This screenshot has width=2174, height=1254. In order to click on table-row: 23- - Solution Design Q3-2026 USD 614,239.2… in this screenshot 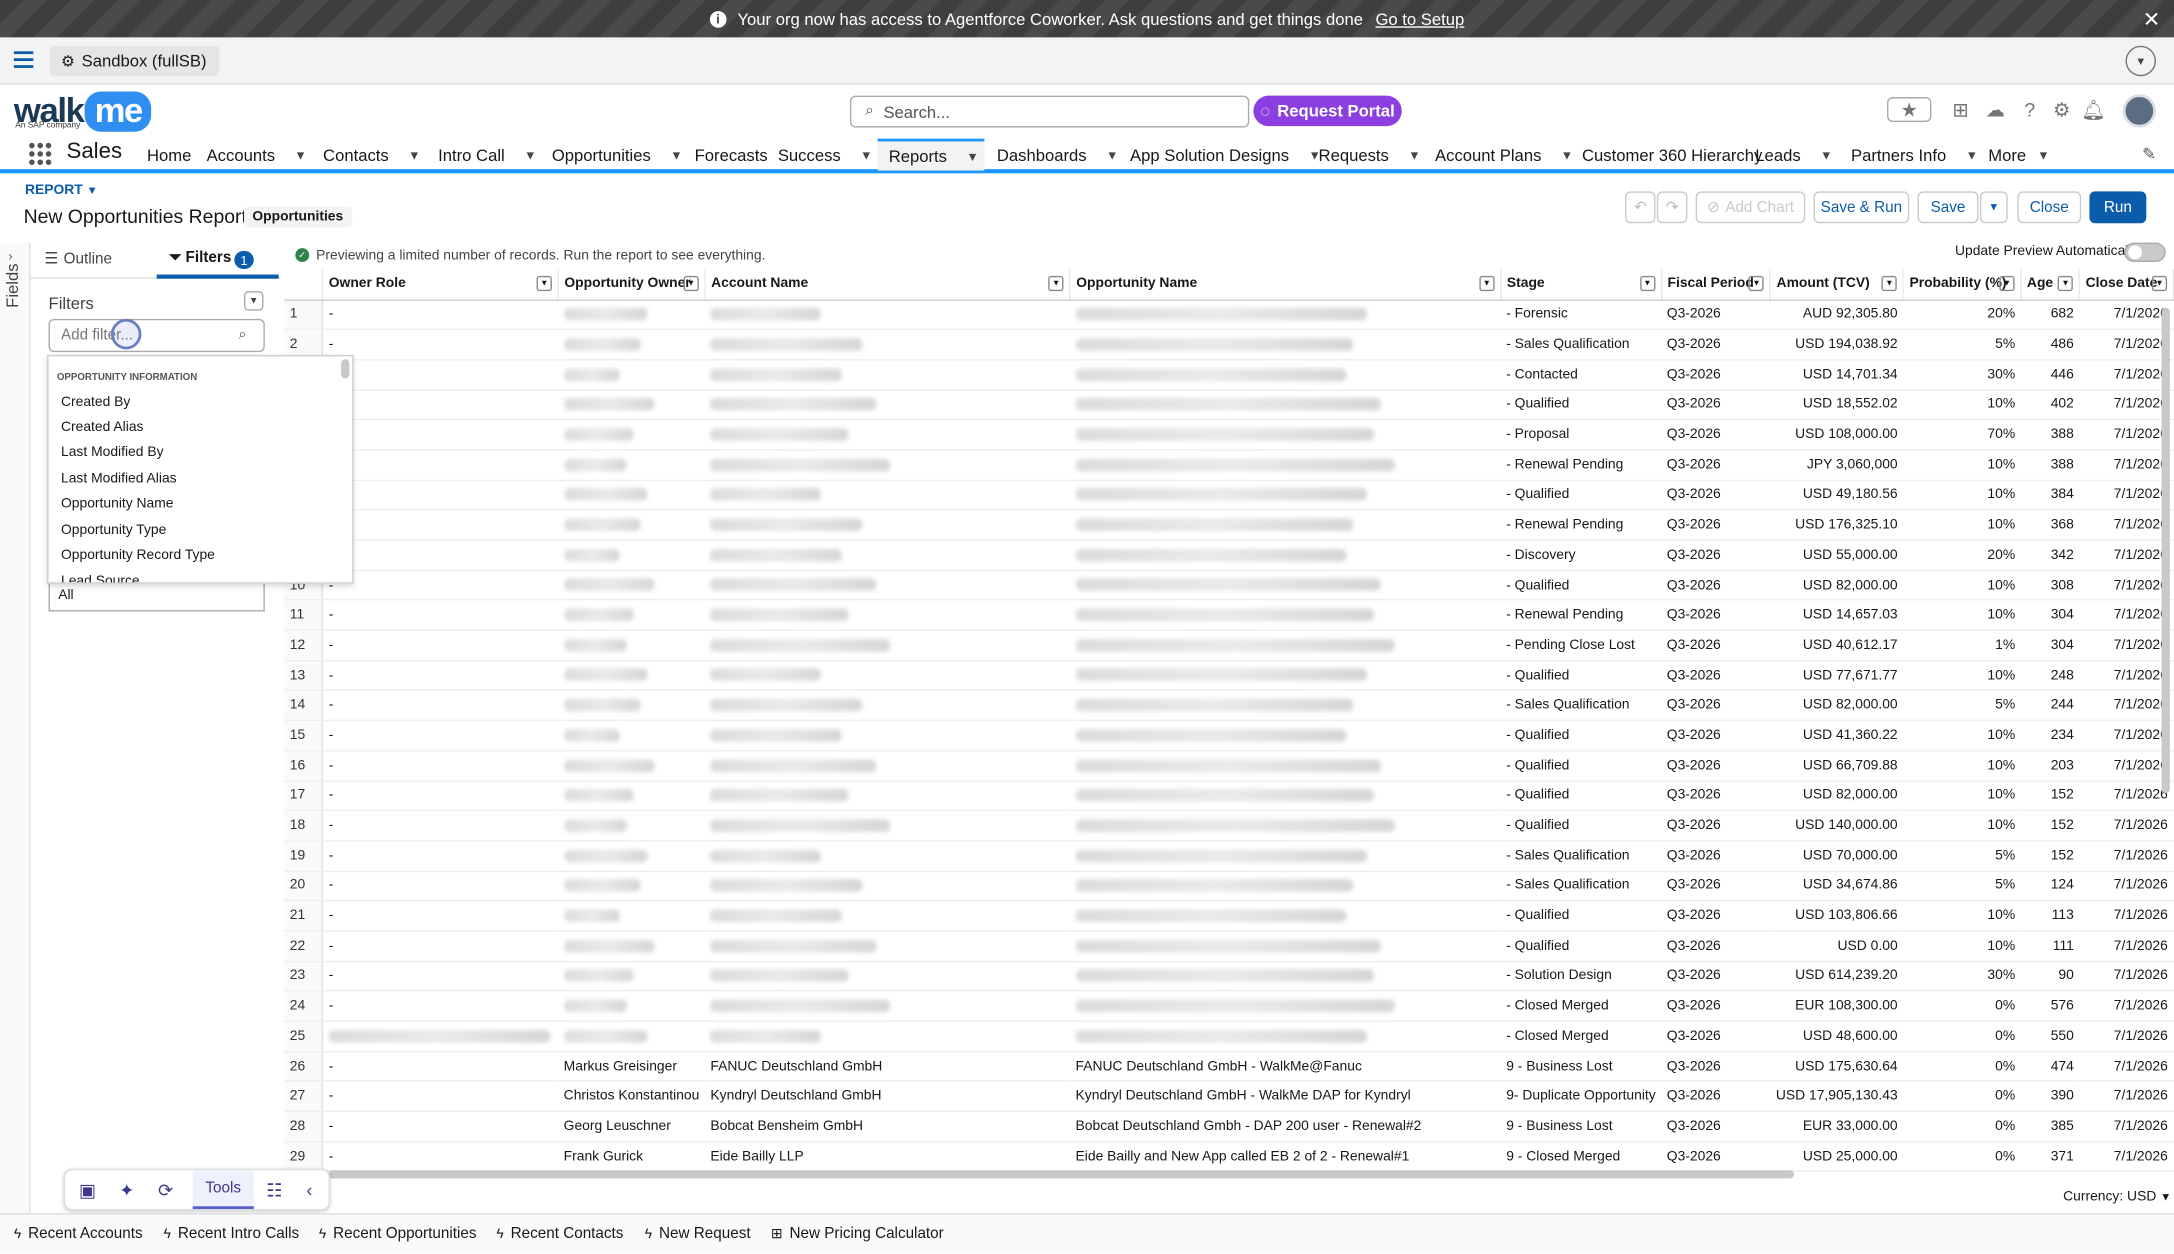, I will do `click(1229, 976)`.